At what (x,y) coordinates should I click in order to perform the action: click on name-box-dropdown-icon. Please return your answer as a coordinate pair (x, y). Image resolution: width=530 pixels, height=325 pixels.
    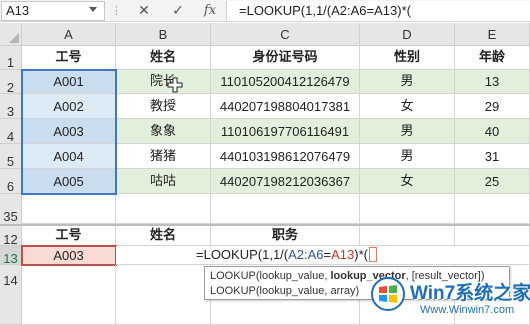
    Looking at the image, I should click on (93, 9).